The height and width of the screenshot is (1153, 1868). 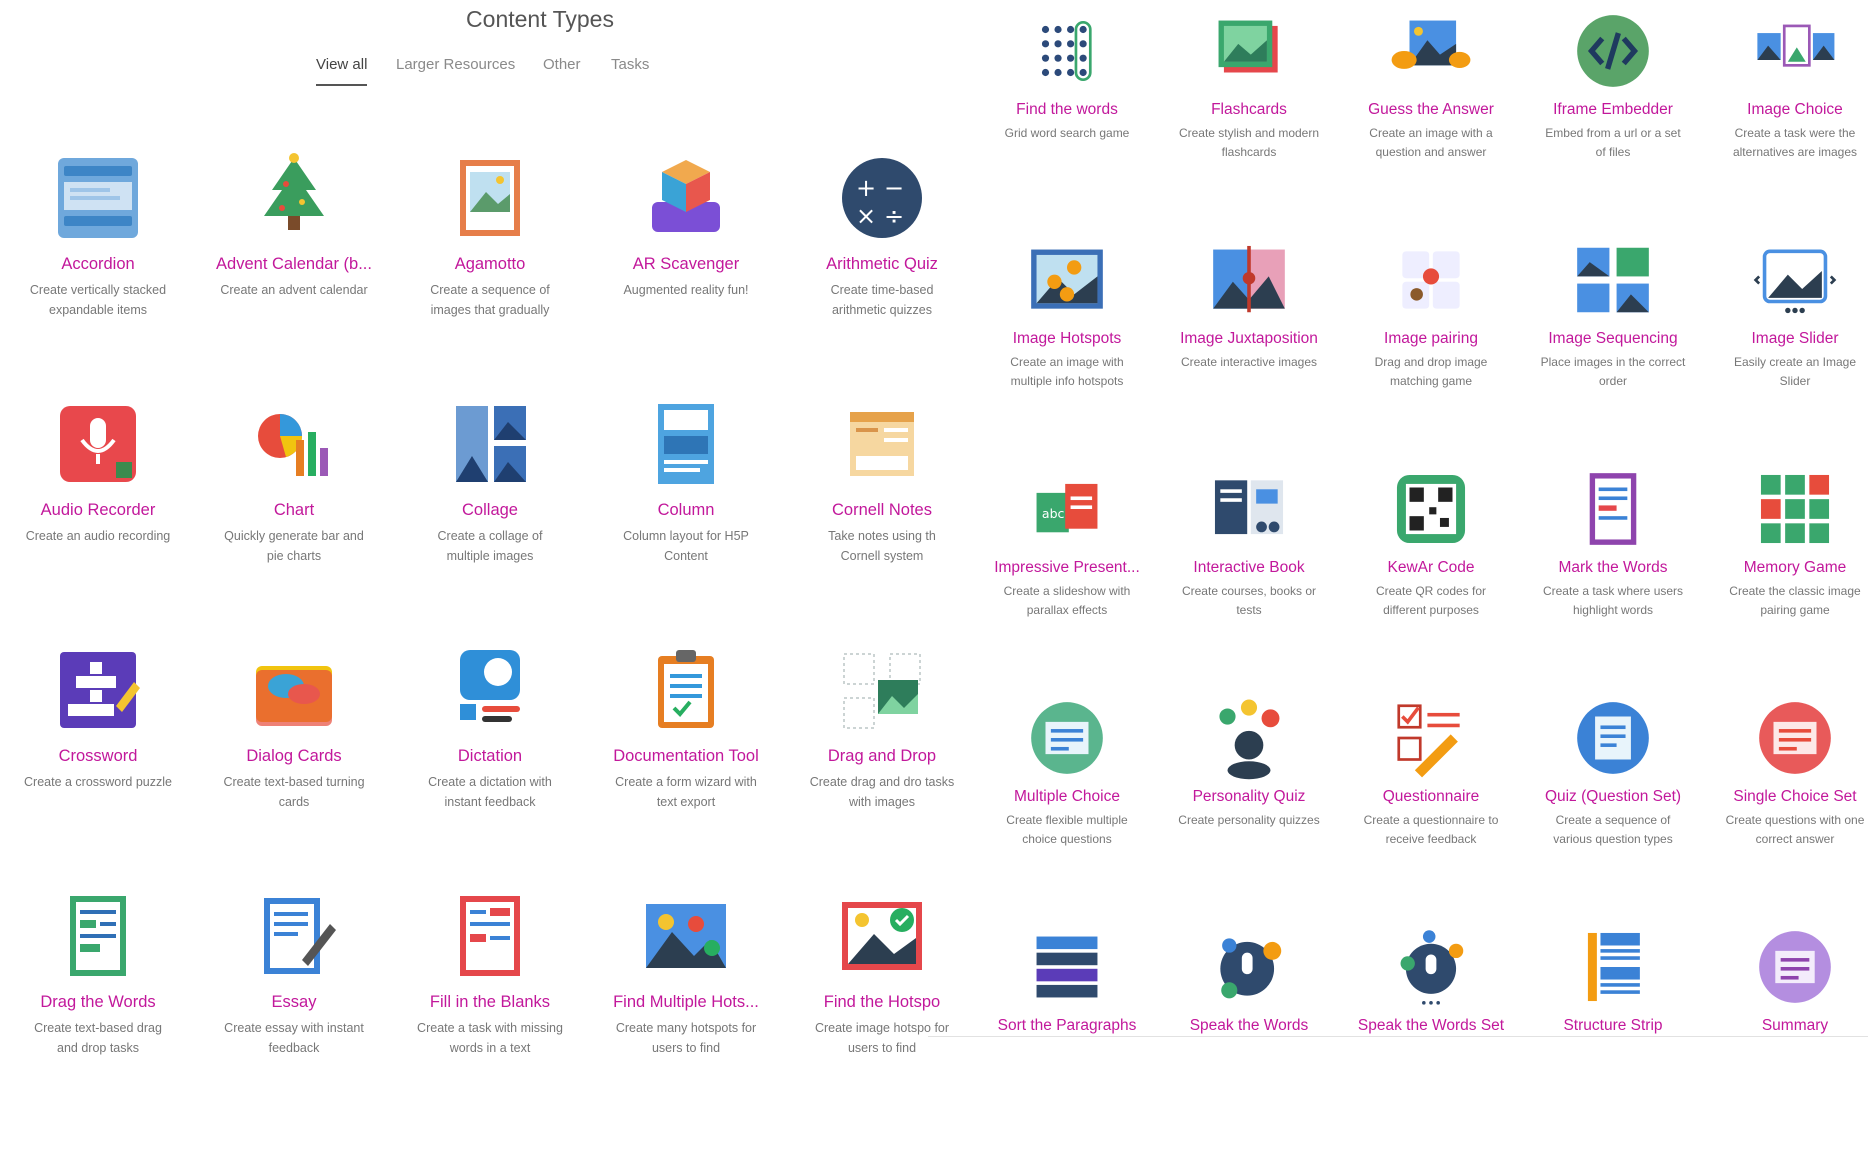 I want to click on card-title: Image Sequencing, so click(x=1613, y=339).